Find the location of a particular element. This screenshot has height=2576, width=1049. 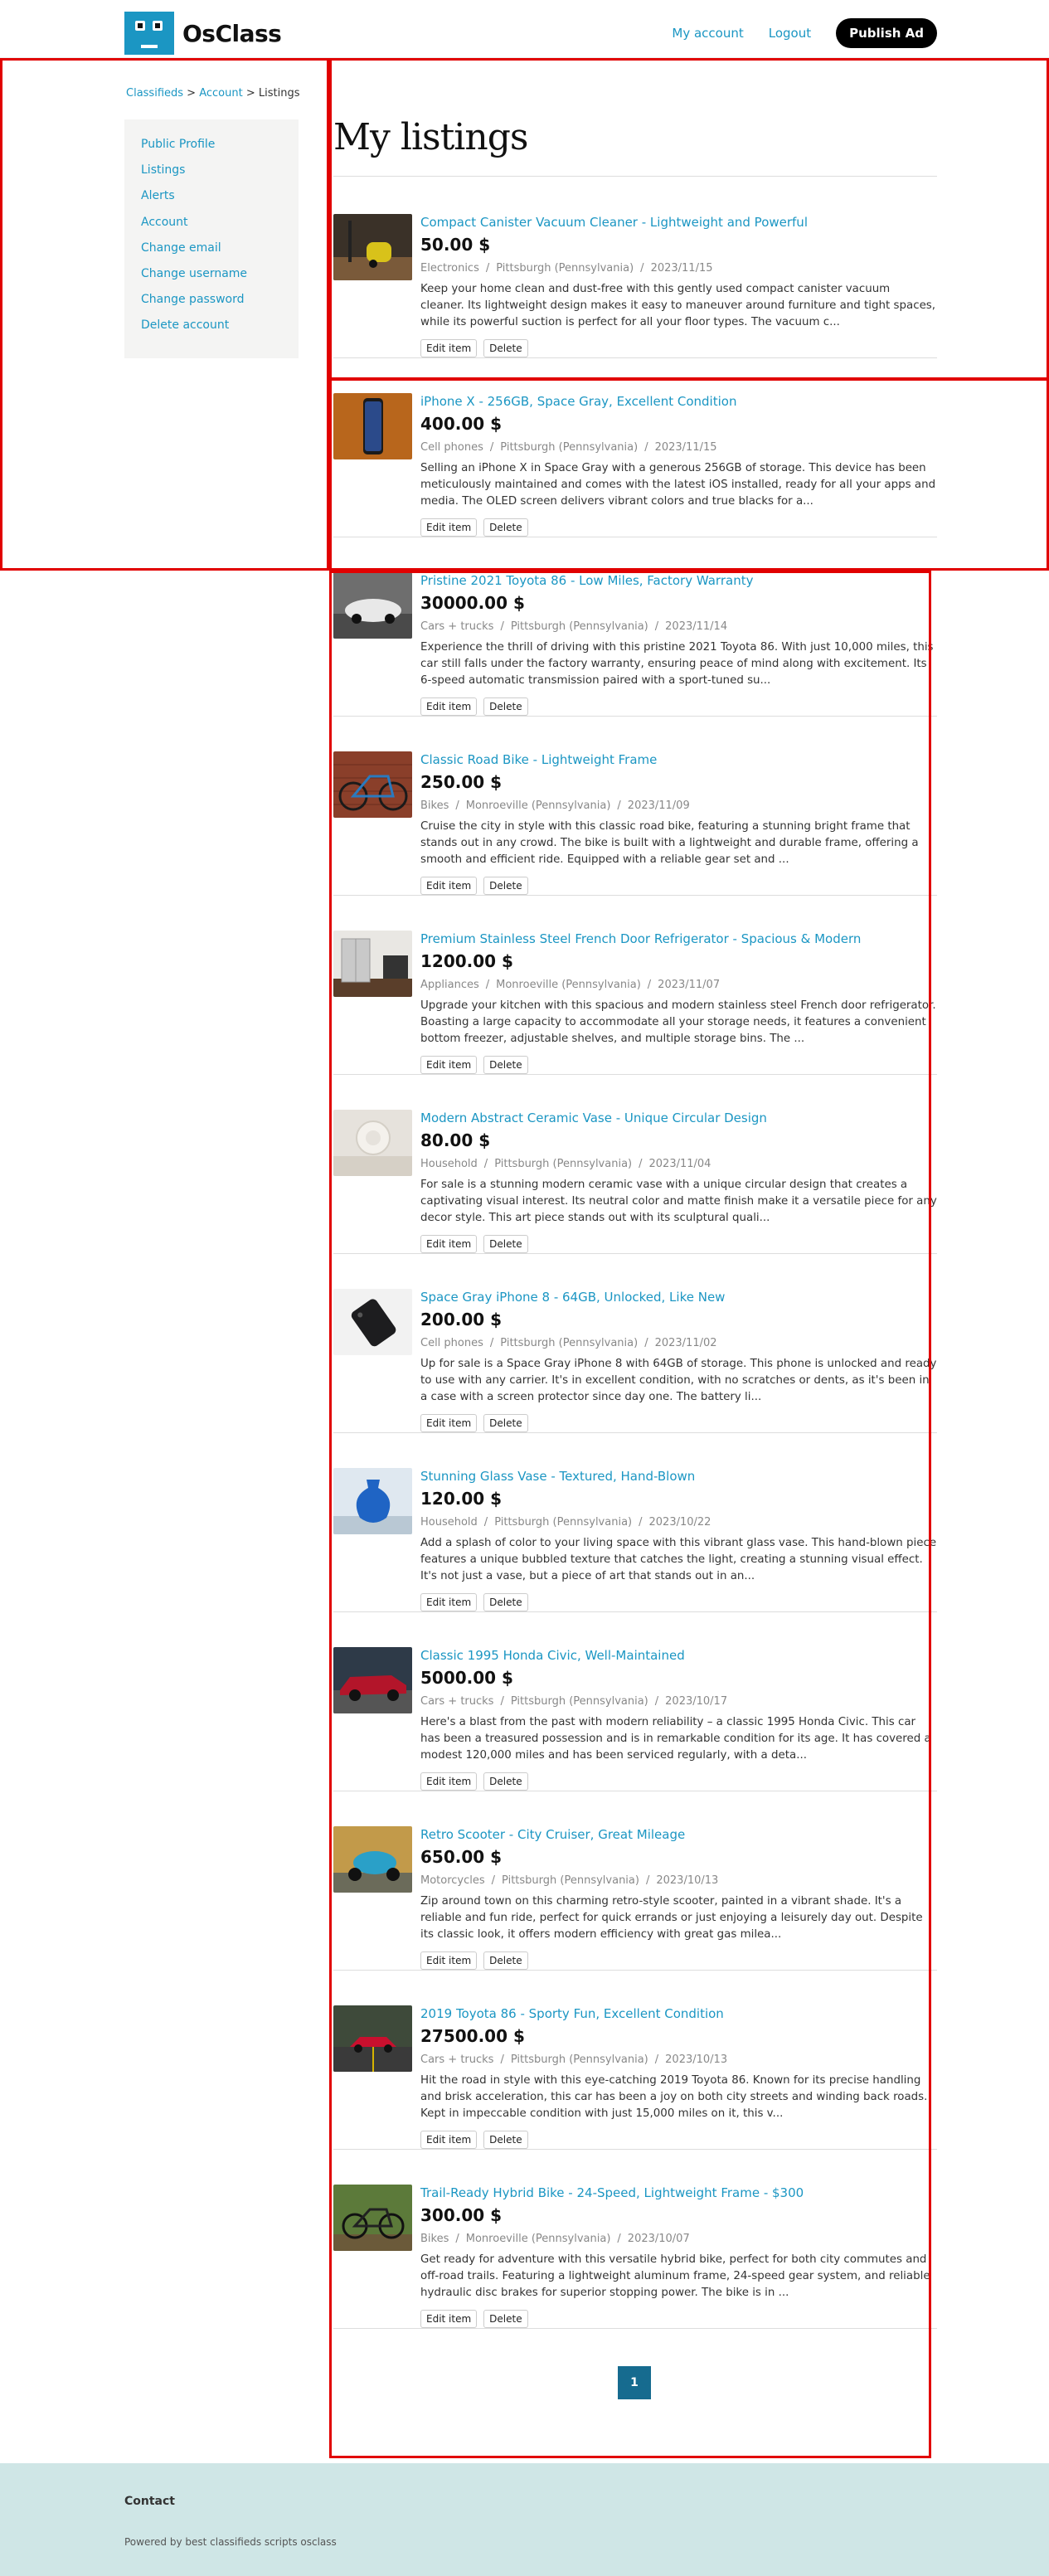

breadcrumb-home: Classifieds is located at coordinates (154, 93).